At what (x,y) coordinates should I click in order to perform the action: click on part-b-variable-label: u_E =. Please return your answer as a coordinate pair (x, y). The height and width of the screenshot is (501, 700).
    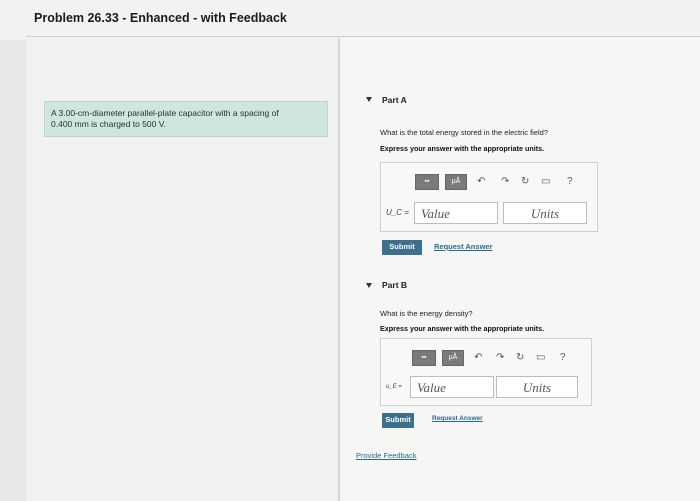
    Looking at the image, I should click on (394, 387).